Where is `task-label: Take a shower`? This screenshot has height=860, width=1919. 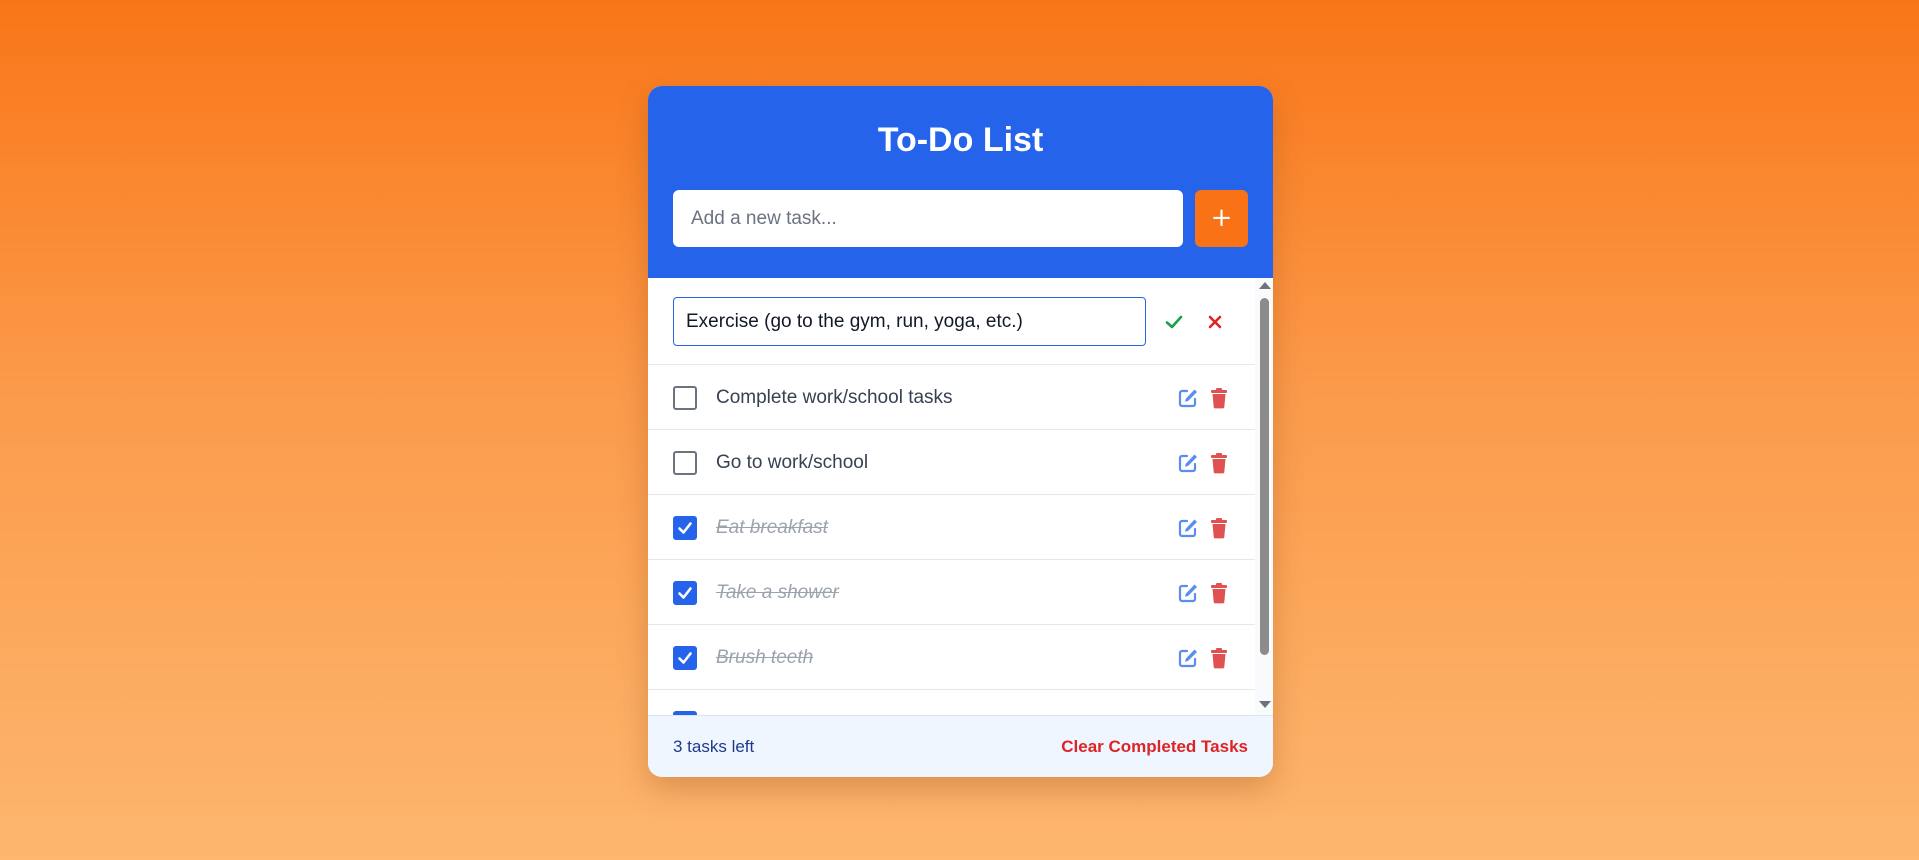 task-label: Take a shower is located at coordinates (777, 592).